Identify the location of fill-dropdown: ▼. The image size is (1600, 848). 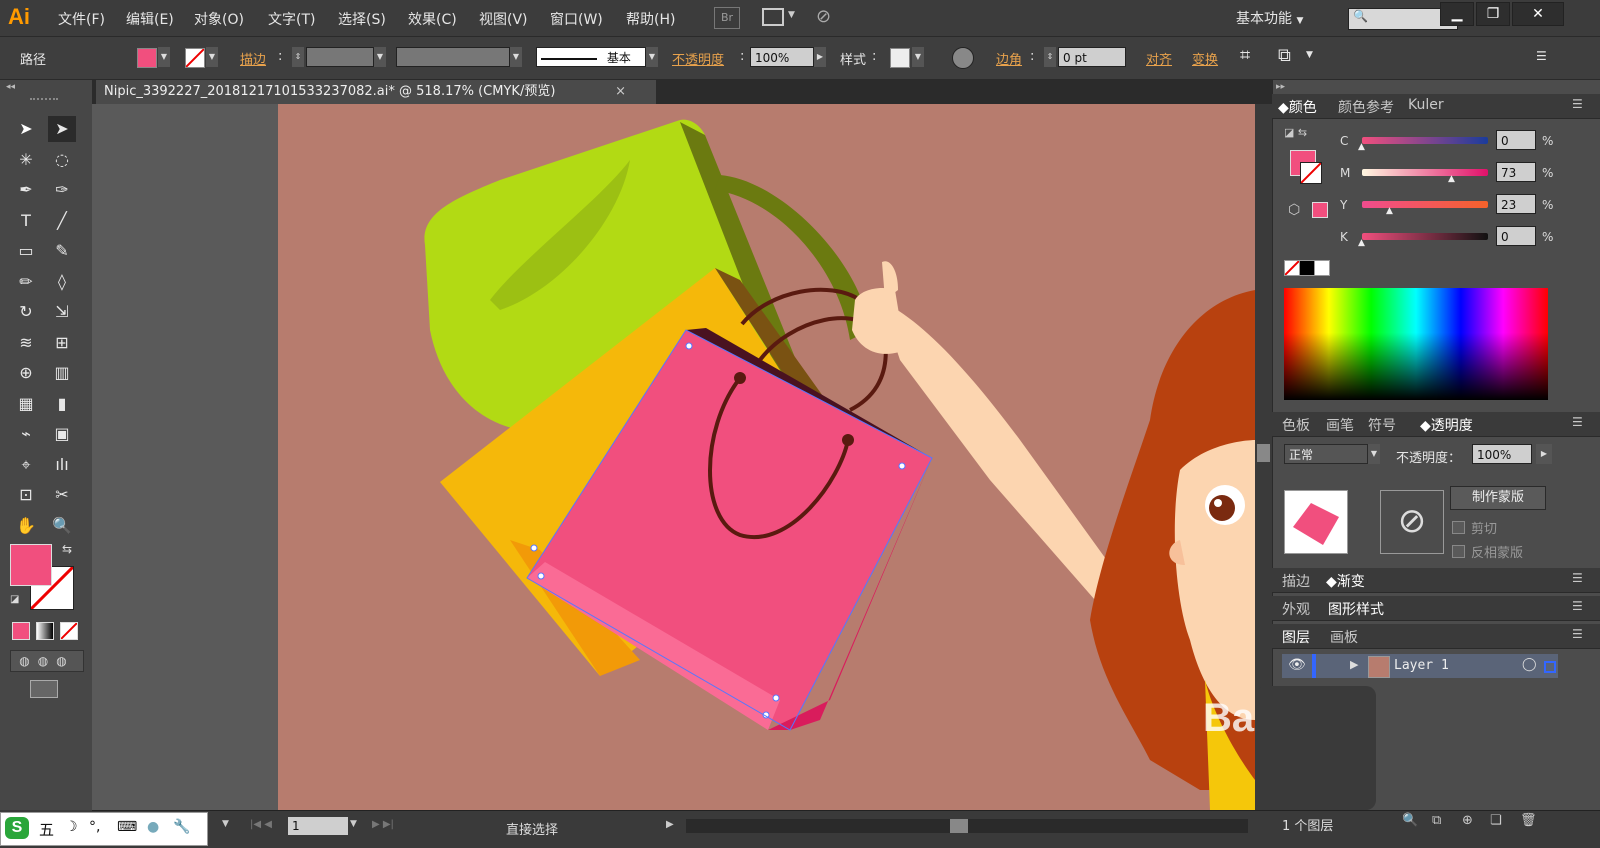
(164, 57).